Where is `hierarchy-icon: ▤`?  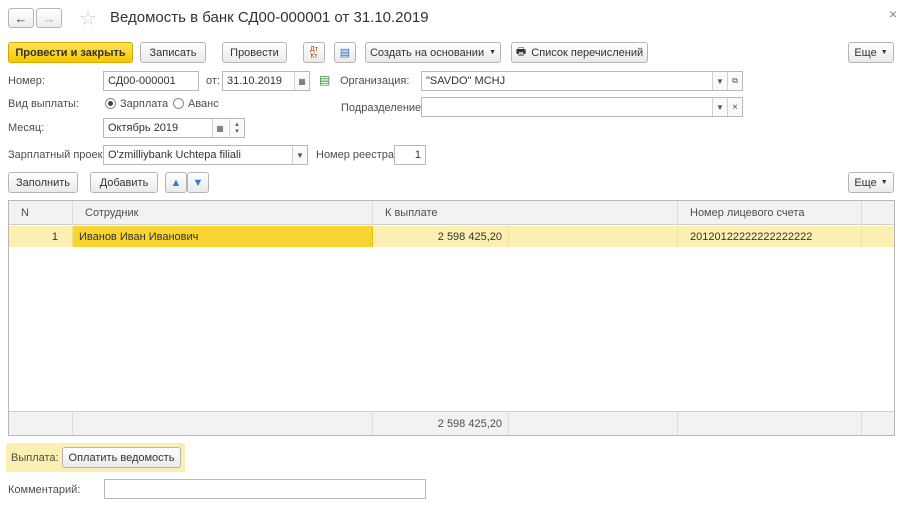
hierarchy-icon: ▤ is located at coordinates (345, 53).